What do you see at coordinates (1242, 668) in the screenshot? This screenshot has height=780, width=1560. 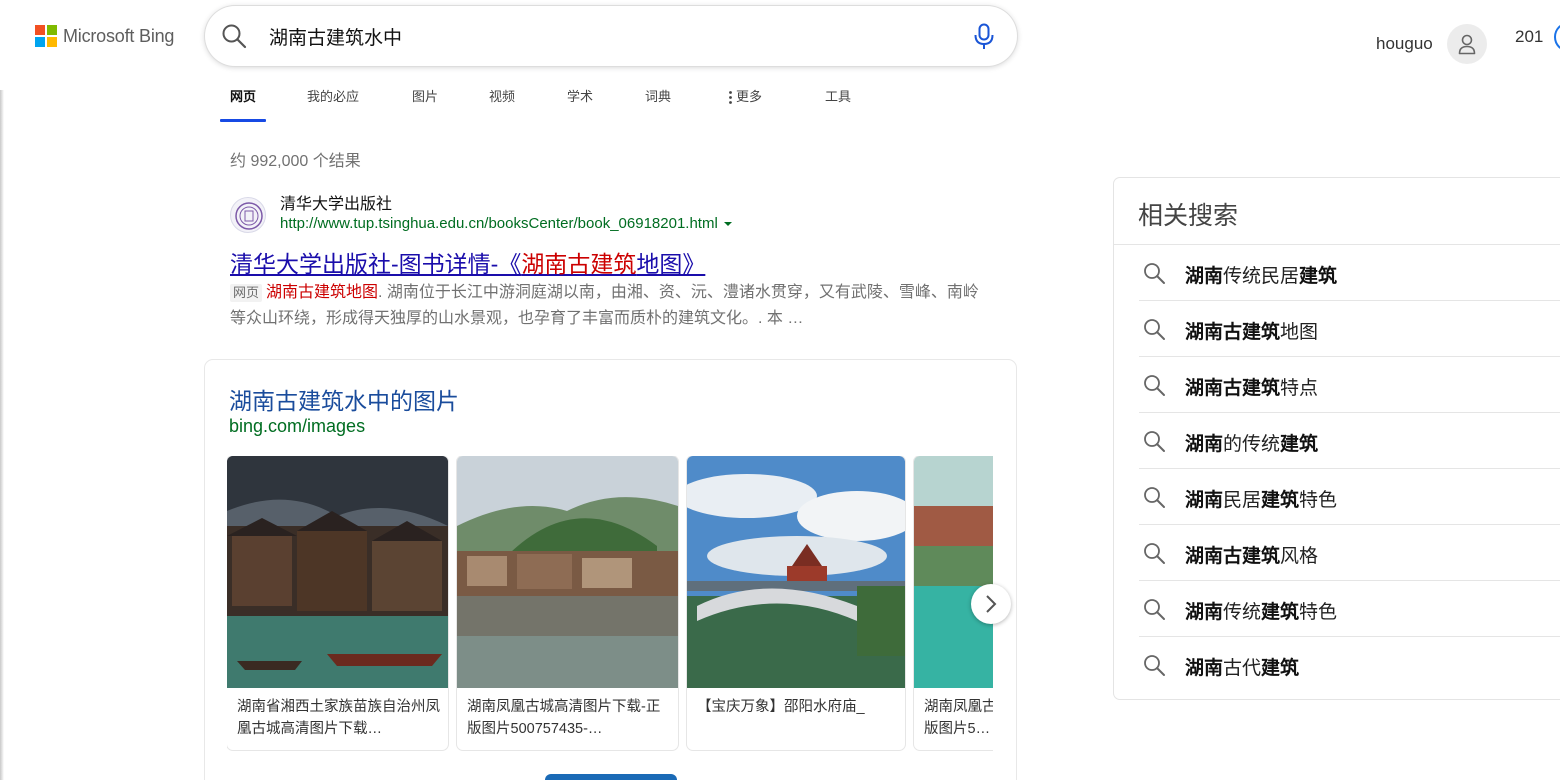 I see `related-search-label: 湖南古代建筑` at bounding box center [1242, 668].